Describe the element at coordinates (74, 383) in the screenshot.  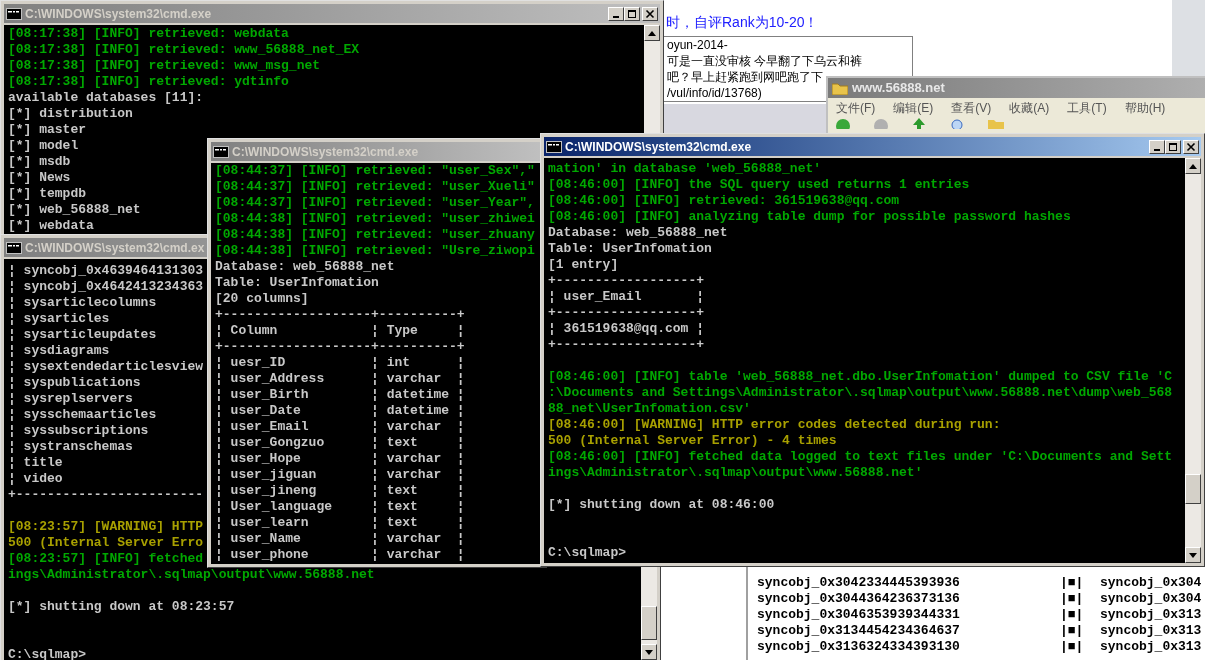
I see `console-line: ¦ syspublications` at that location.